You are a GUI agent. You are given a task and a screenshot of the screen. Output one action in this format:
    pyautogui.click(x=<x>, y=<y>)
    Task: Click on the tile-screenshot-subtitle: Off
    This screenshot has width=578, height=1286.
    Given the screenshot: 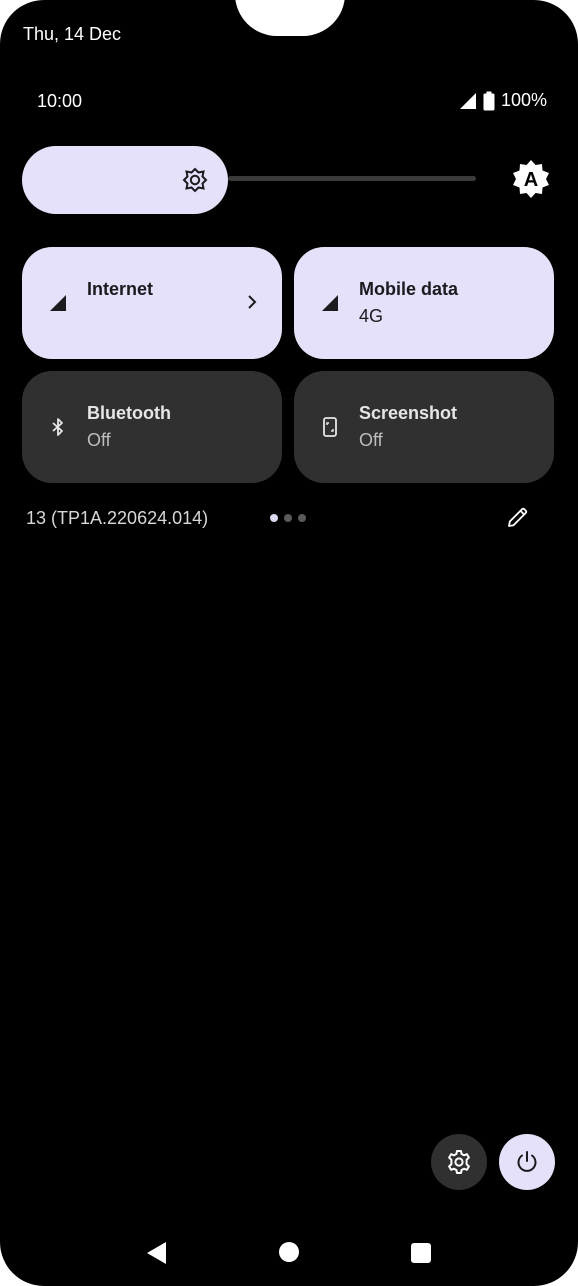 What is the action you would take?
    pyautogui.click(x=371, y=440)
    